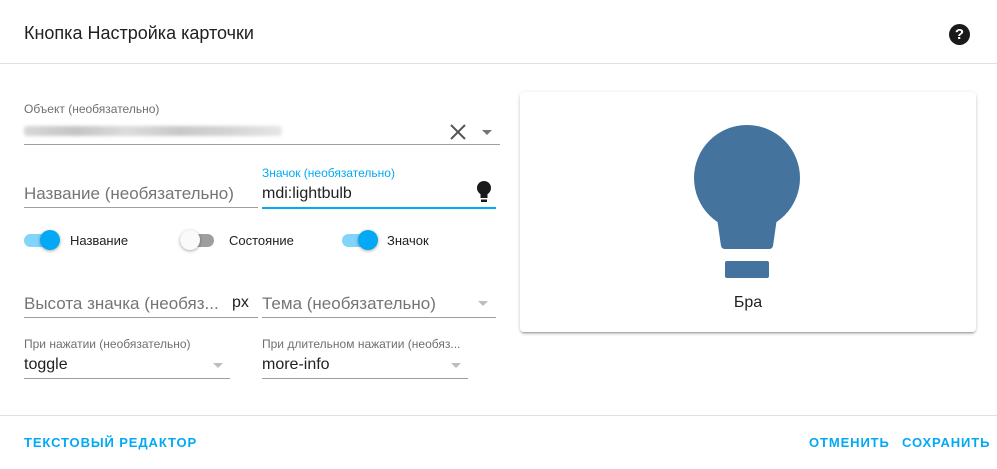 The height and width of the screenshot is (469, 997). I want to click on show-state-label: Состояние, so click(261, 240).